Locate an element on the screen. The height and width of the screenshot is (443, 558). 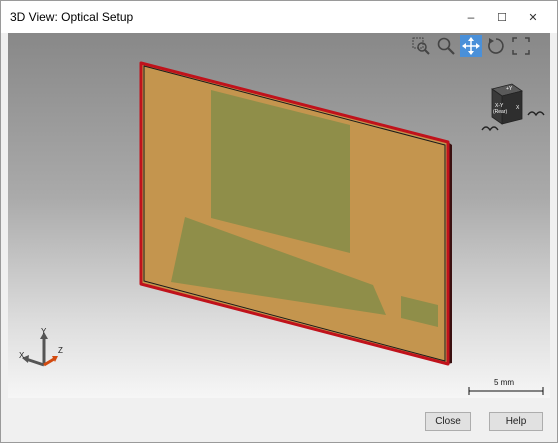
zoom-window-button is located at coordinates (421, 46).